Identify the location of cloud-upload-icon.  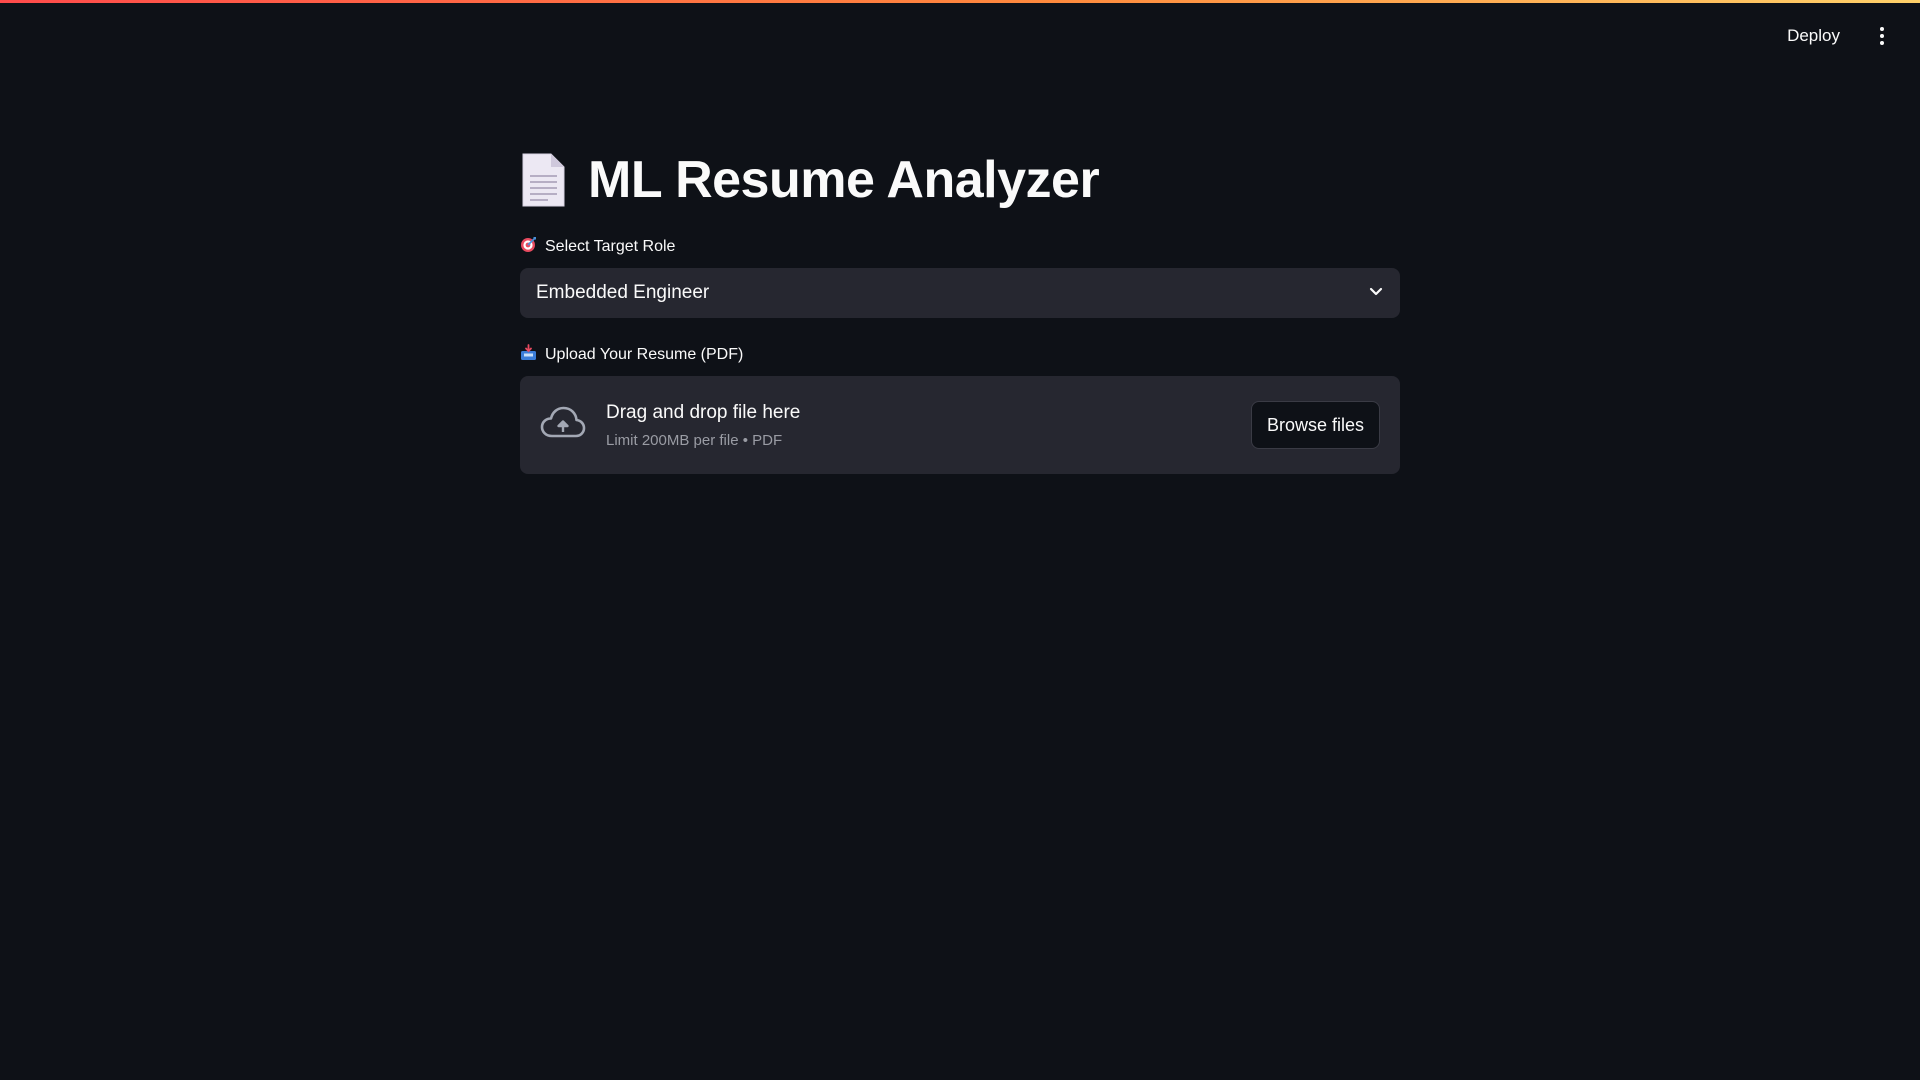
(563, 425).